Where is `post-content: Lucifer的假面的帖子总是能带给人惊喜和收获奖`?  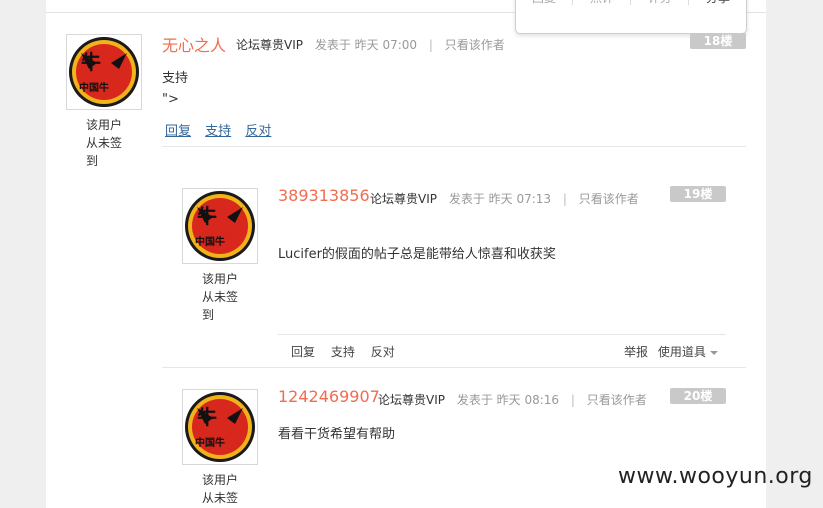
post-content: Lucifer的假面的帖子总是能带给人惊喜和收获奖 is located at coordinates (417, 254).